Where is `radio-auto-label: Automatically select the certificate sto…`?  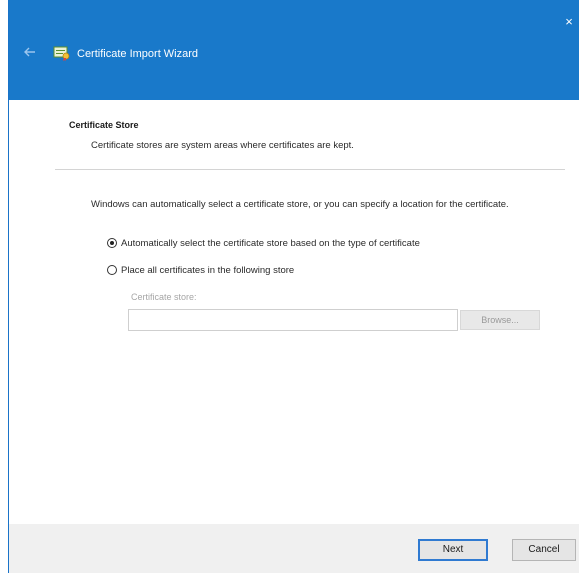
radio-auto-label: Automatically select the certificate sto… is located at coordinates (270, 243).